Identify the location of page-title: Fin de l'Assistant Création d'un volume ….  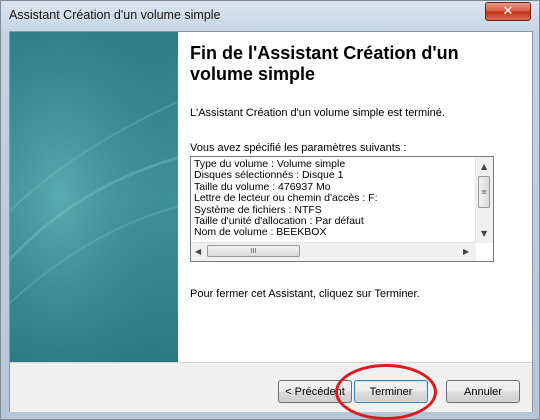
(324, 63).